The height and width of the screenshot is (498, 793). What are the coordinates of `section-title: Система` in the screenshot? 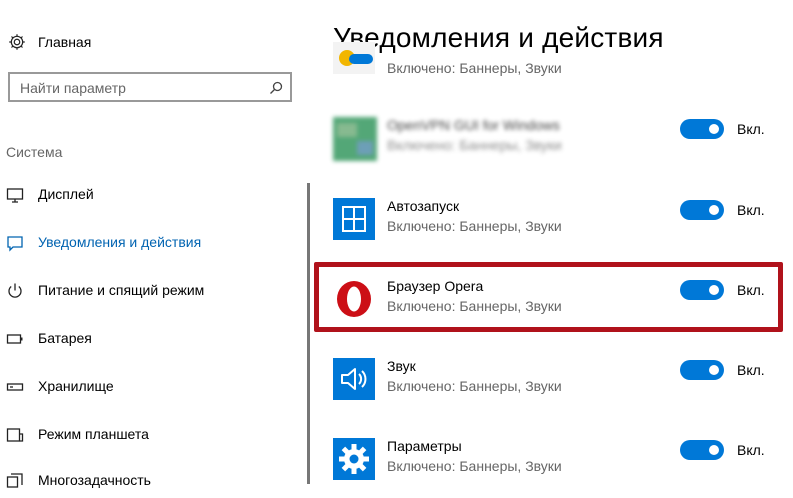 It's located at (34, 152).